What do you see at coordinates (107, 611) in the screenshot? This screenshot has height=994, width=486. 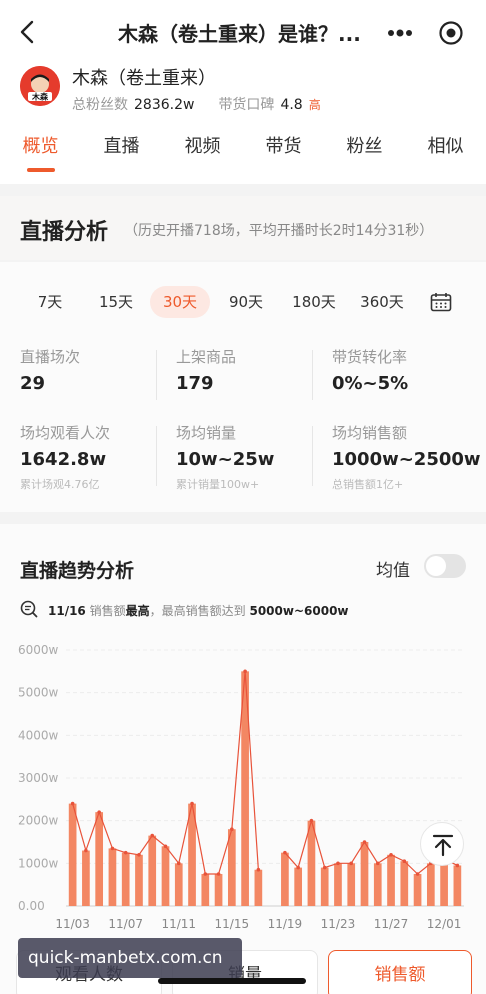 I see `insight-metric: 销售额` at bounding box center [107, 611].